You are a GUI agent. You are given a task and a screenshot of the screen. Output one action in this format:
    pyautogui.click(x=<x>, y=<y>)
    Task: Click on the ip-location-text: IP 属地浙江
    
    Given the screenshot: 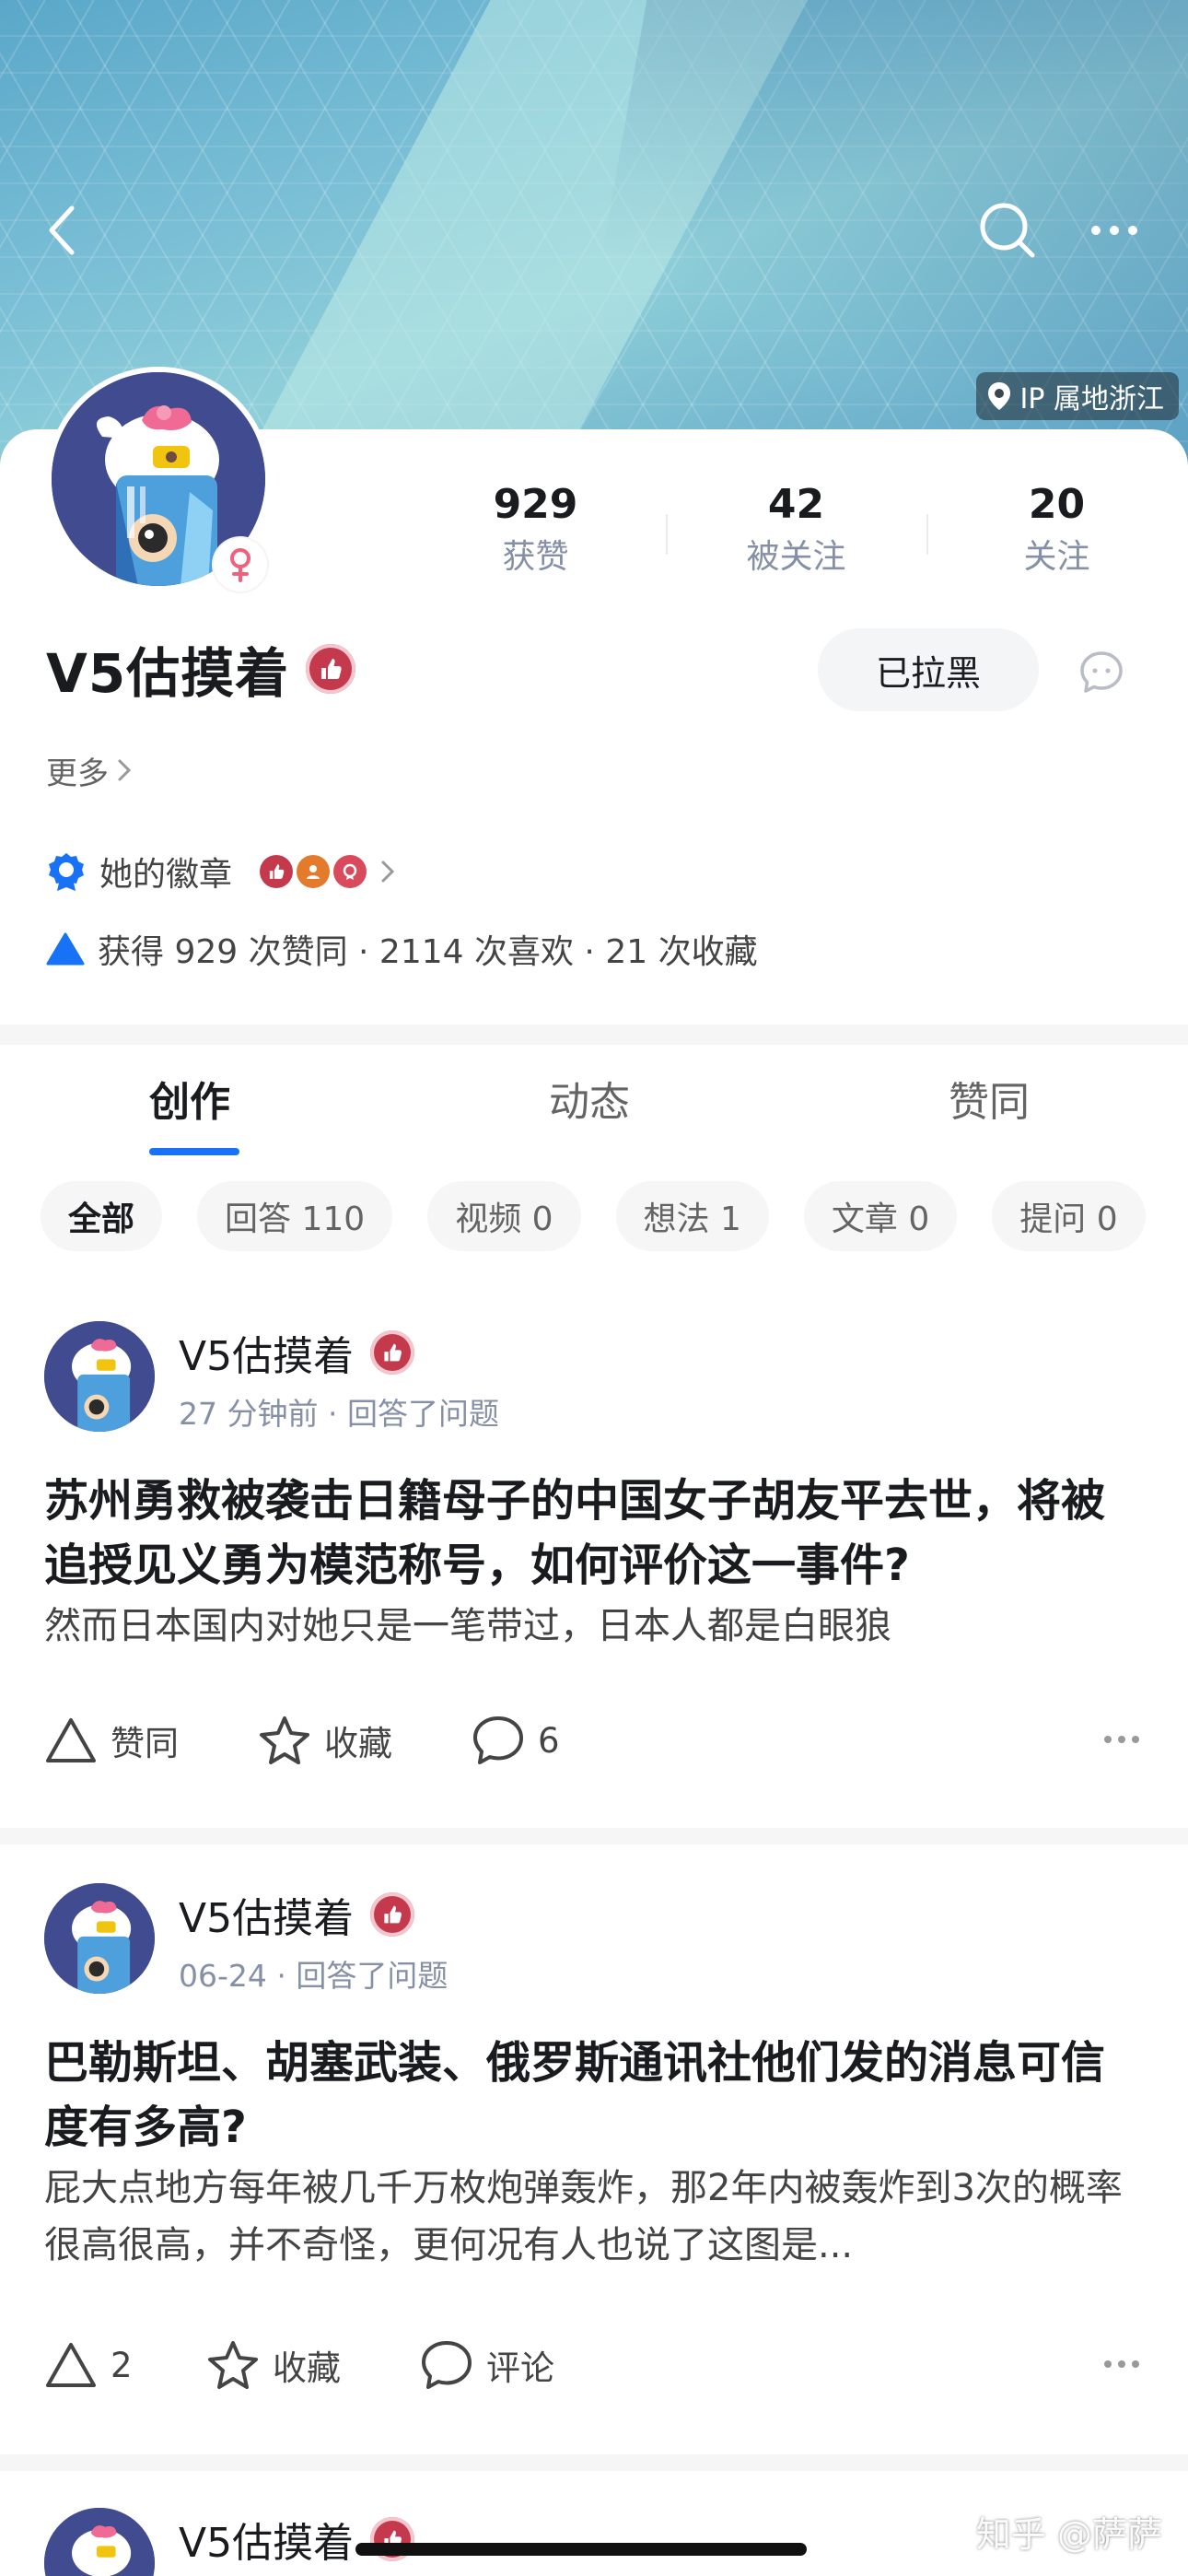 What is the action you would take?
    pyautogui.click(x=1091, y=399)
    